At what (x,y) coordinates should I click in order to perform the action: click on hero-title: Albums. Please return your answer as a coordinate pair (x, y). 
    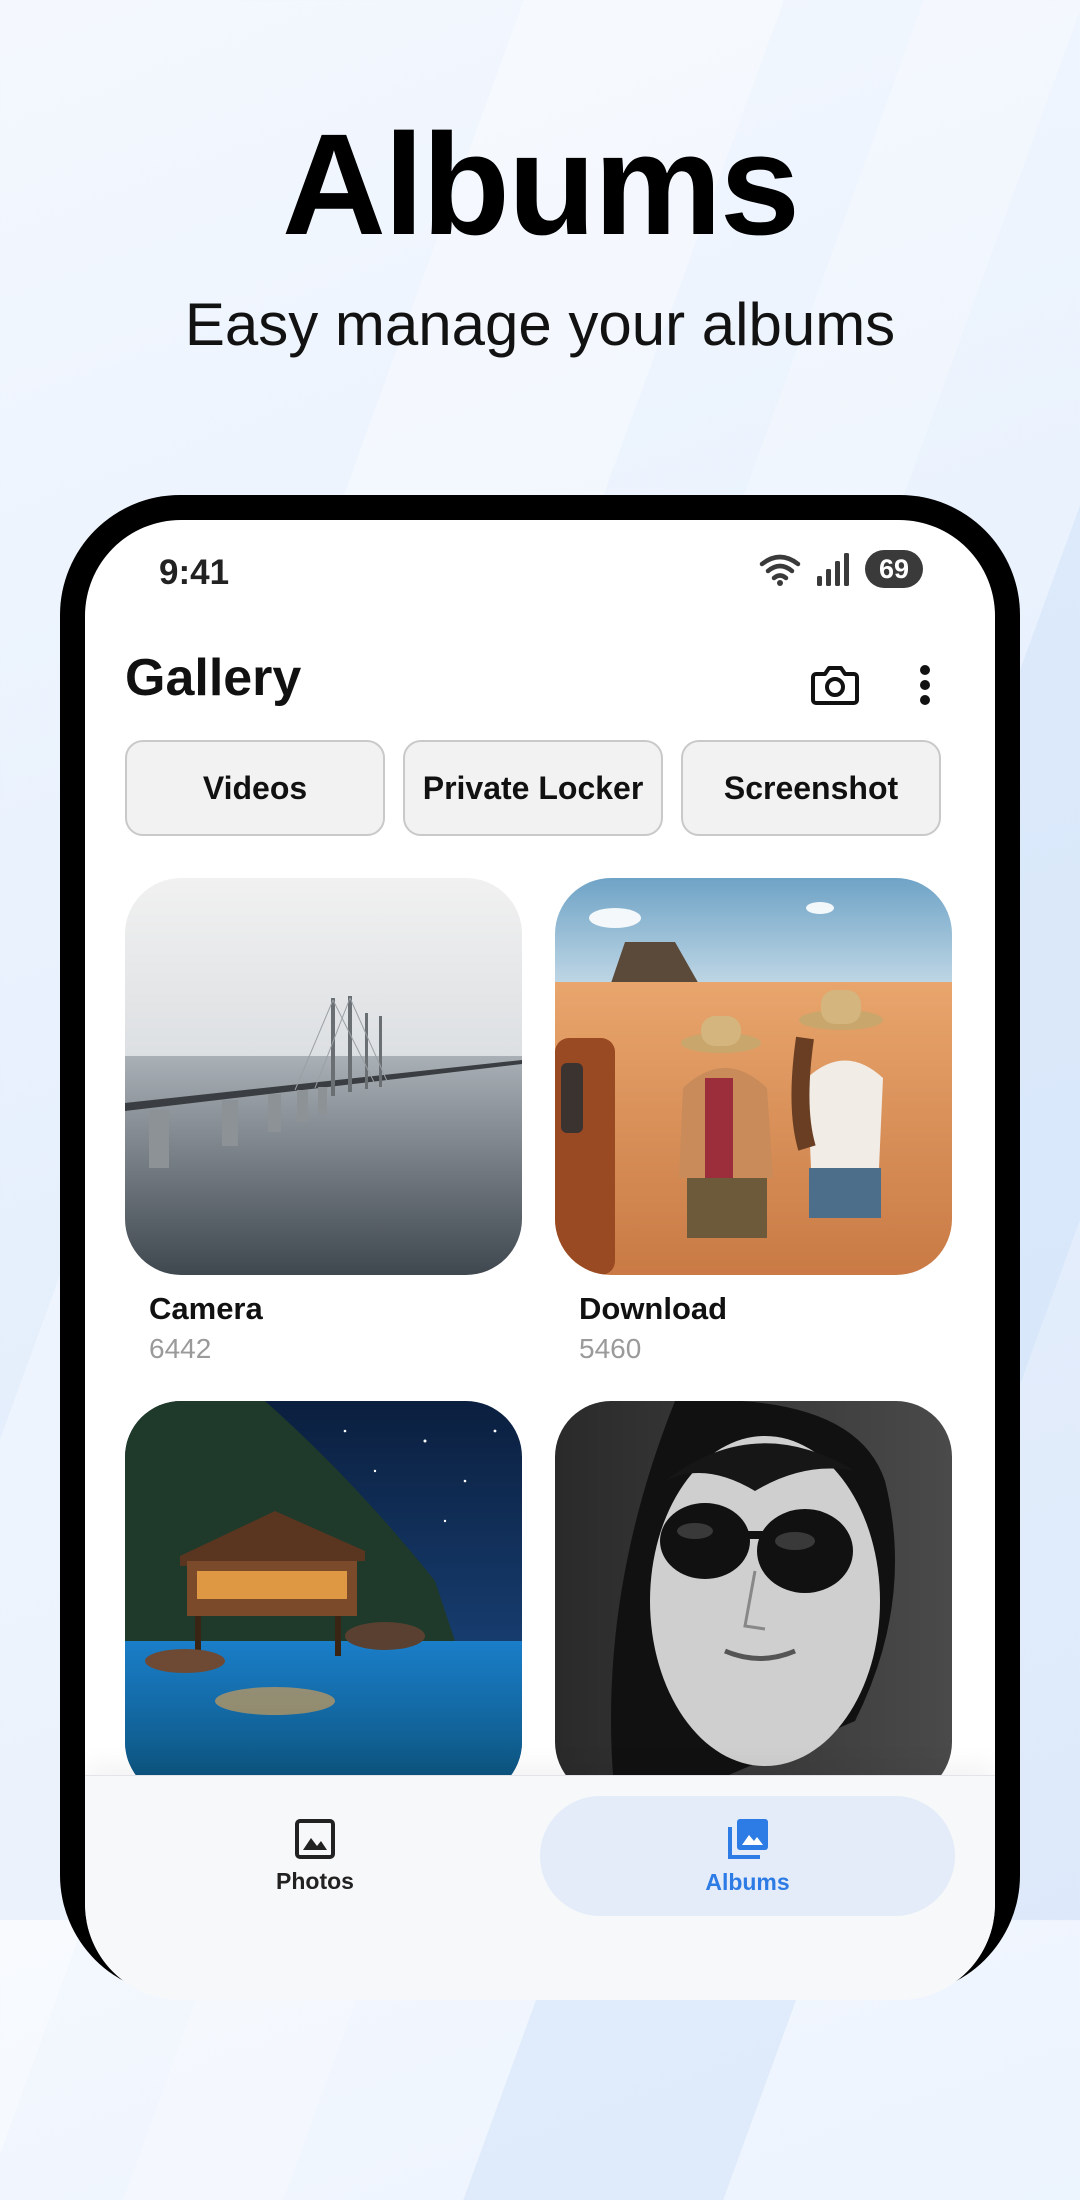
    Looking at the image, I should click on (540, 184).